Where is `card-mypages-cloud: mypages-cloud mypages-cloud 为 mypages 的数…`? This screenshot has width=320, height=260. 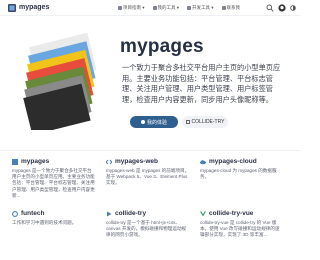
card-mypages-cloud: mypages-cloud mypages-cloud 为 mypages 的数… is located at coordinates (242, 169).